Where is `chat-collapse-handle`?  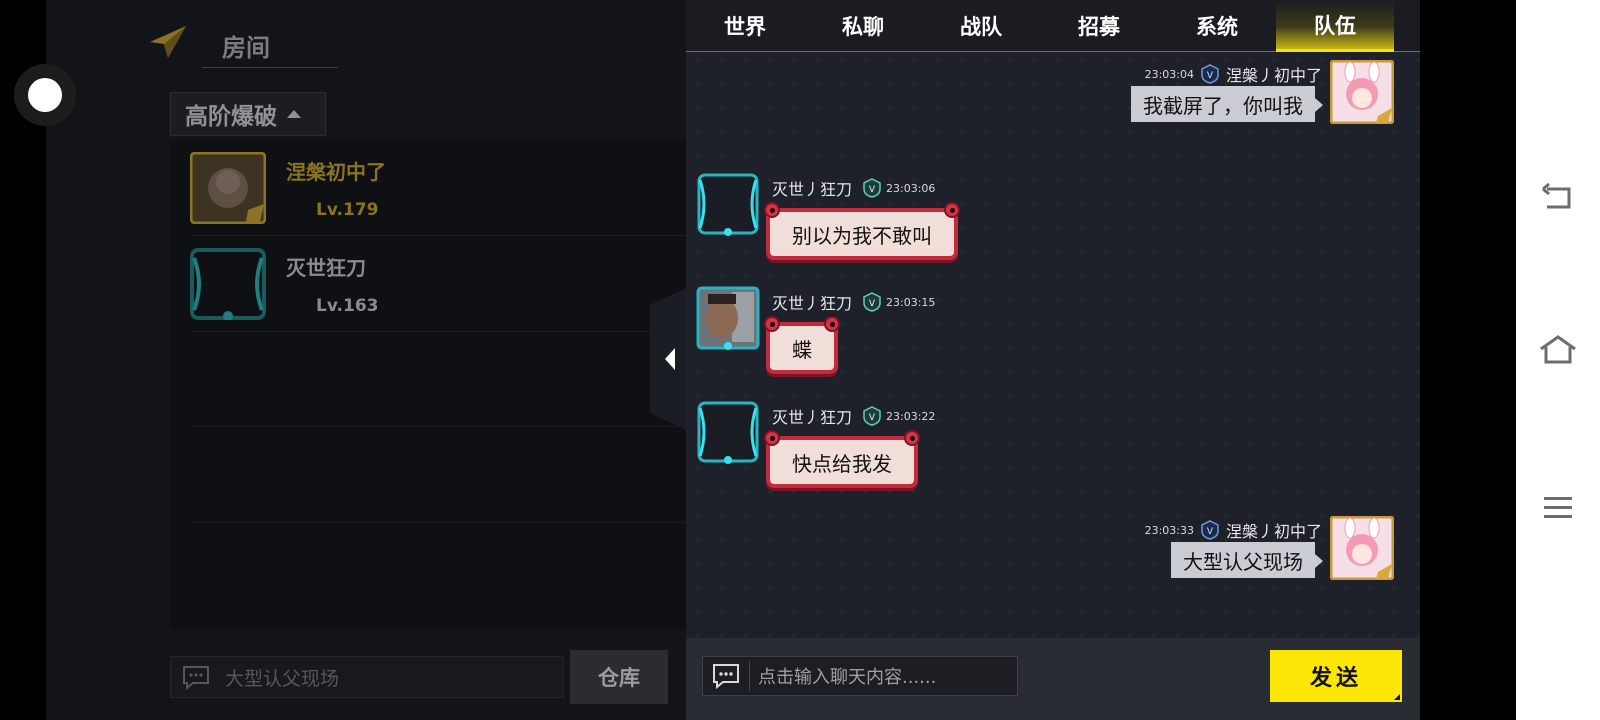 chat-collapse-handle is located at coordinates (668, 359).